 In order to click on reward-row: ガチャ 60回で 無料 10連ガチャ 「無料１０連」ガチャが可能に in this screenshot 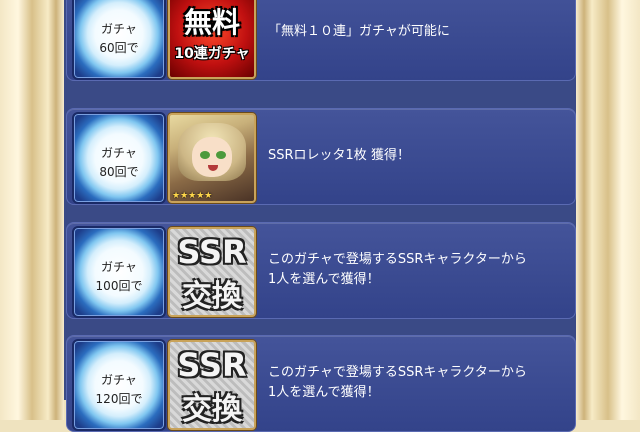, I will do `click(321, 40)`.